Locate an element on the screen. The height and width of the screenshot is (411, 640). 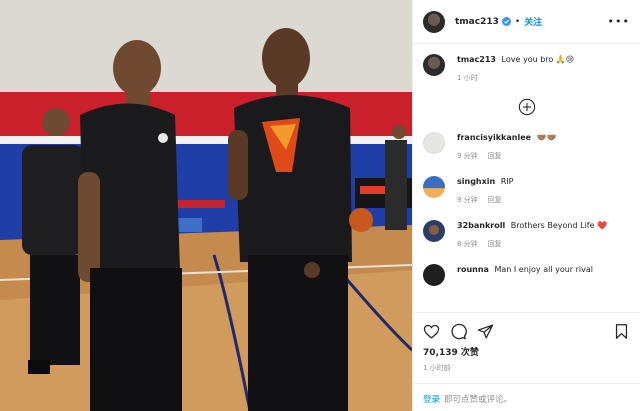
caption-avatar is located at coordinates (434, 65).